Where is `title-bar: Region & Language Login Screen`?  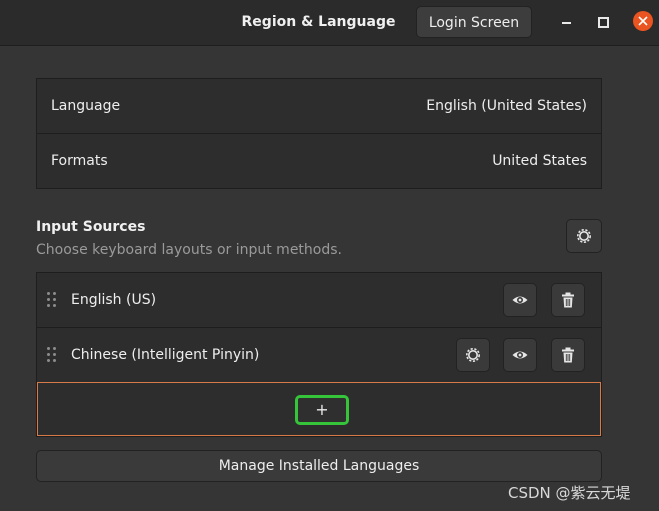
title-bar: Region & Language Login Screen is located at coordinates (329, 23).